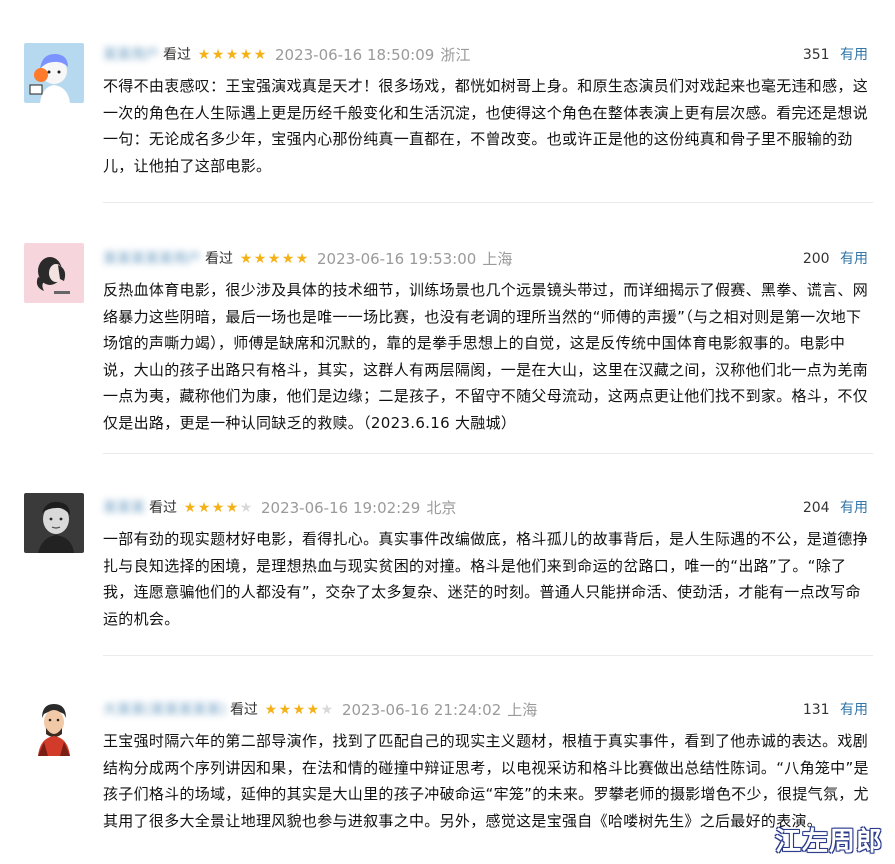 The width and height of the screenshot is (895, 864). What do you see at coordinates (816, 259) in the screenshot?
I see `vote-count: 200` at bounding box center [816, 259].